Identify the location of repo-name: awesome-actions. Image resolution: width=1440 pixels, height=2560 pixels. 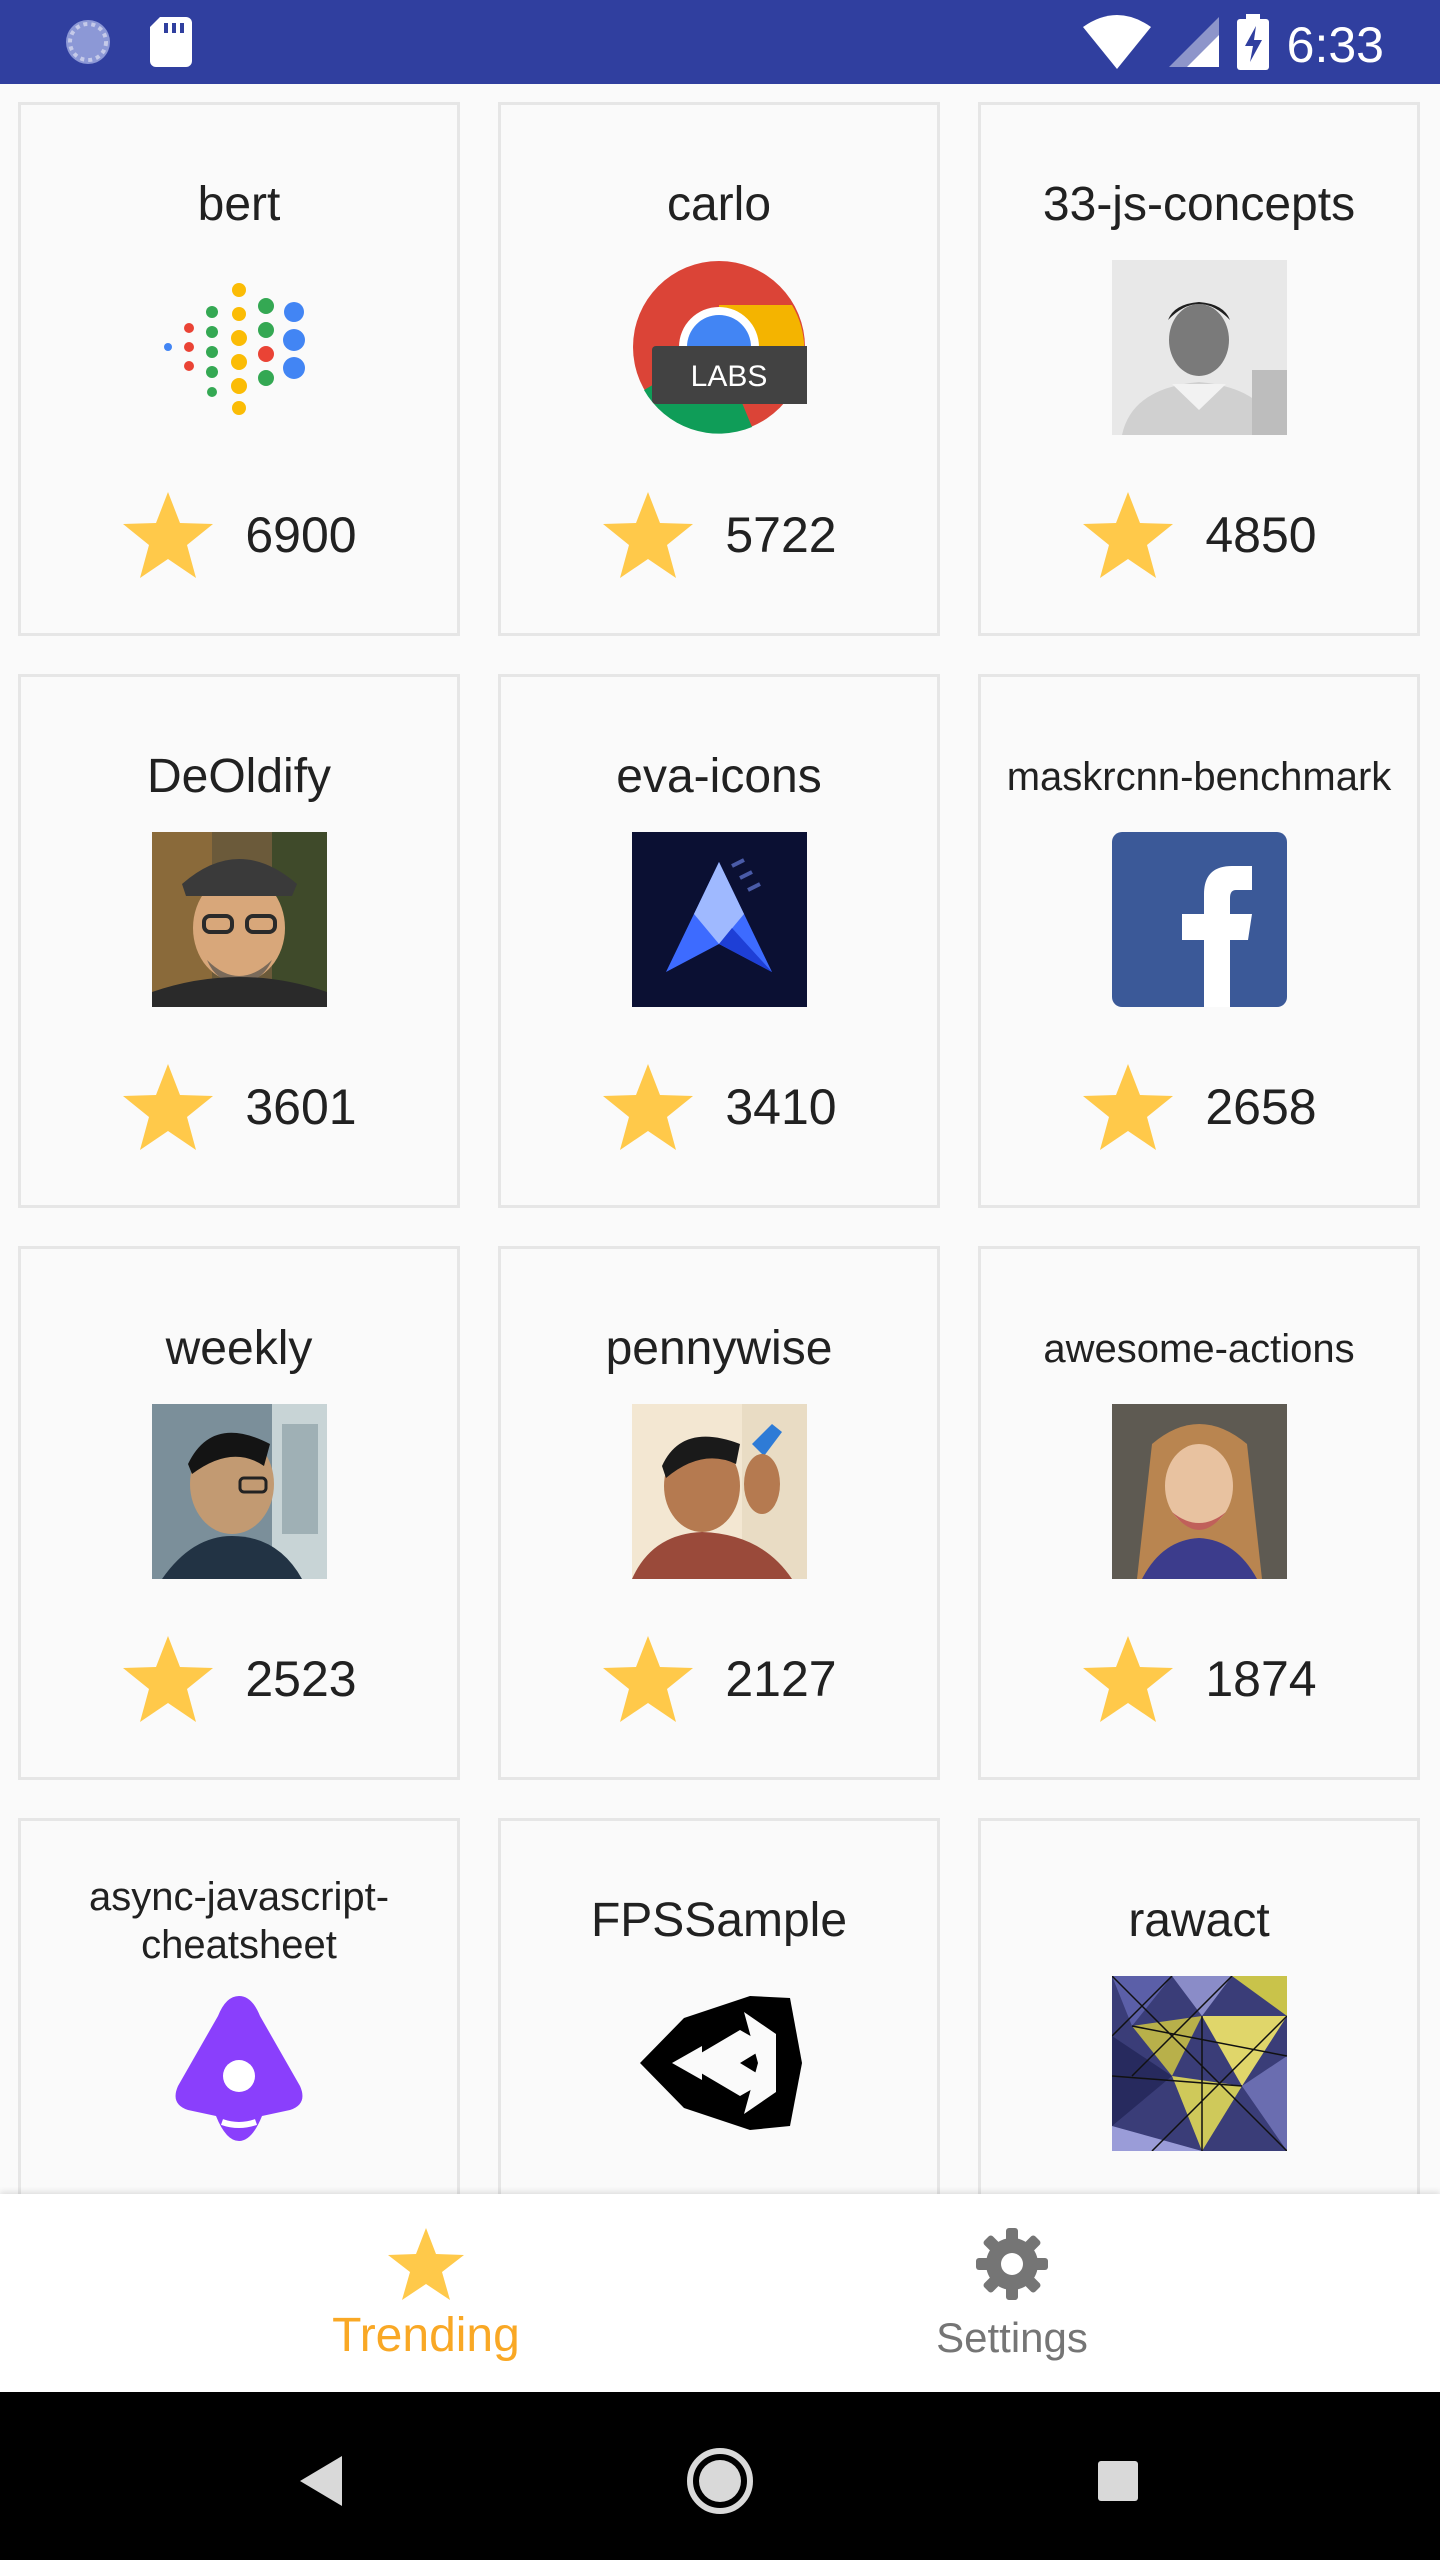
(1199, 1349).